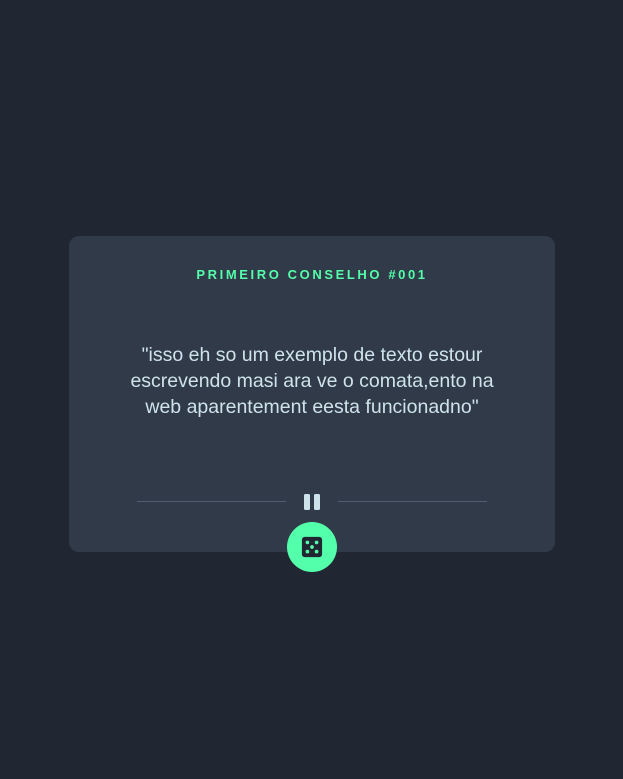  What do you see at coordinates (211, 501) in the screenshot?
I see `divider-line-left` at bounding box center [211, 501].